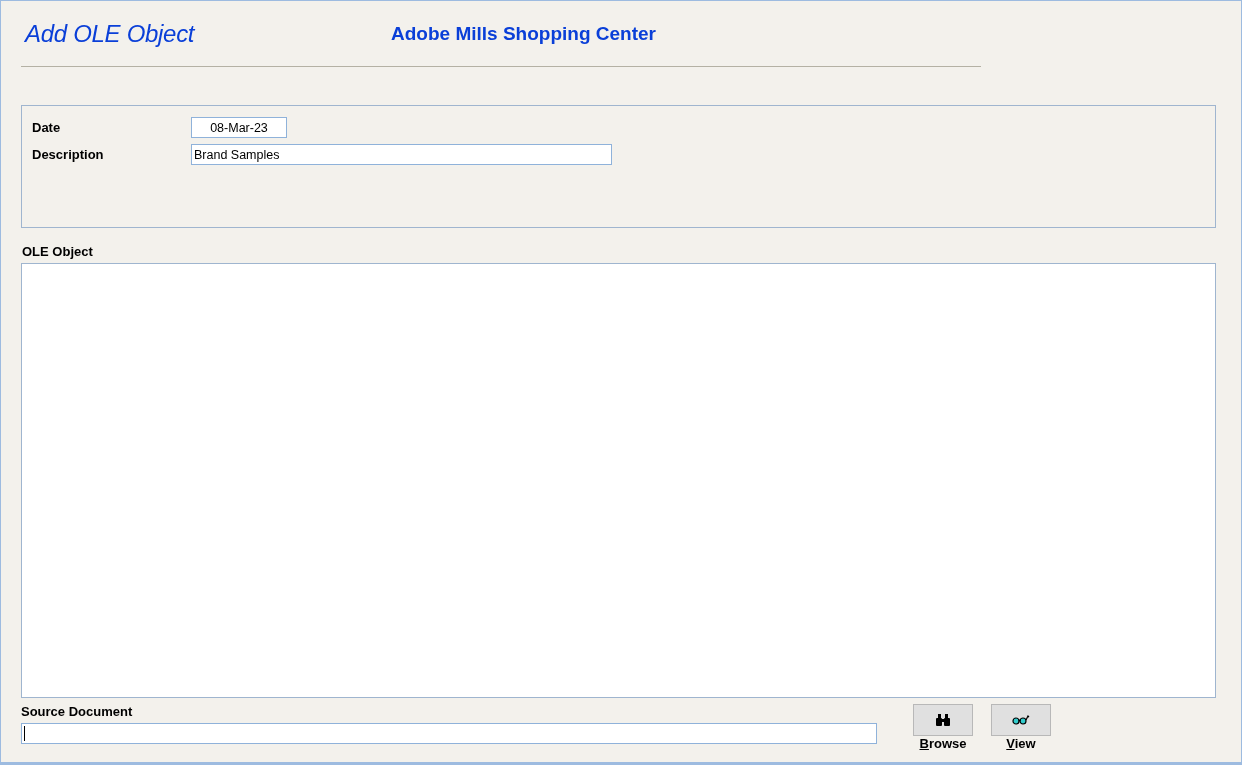 The image size is (1242, 765). What do you see at coordinates (523, 34) in the screenshot?
I see `page-subtitle: Adobe Mills Shopping Center` at bounding box center [523, 34].